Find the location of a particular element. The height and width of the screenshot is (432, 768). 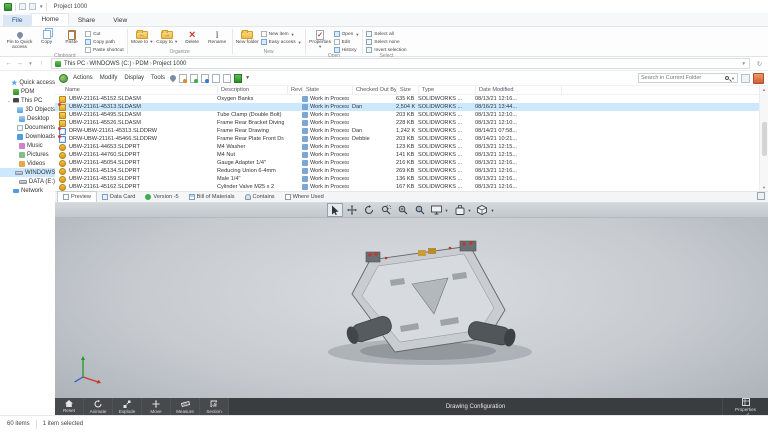

address-dropdown-icon: ▼ is located at coordinates (744, 63).